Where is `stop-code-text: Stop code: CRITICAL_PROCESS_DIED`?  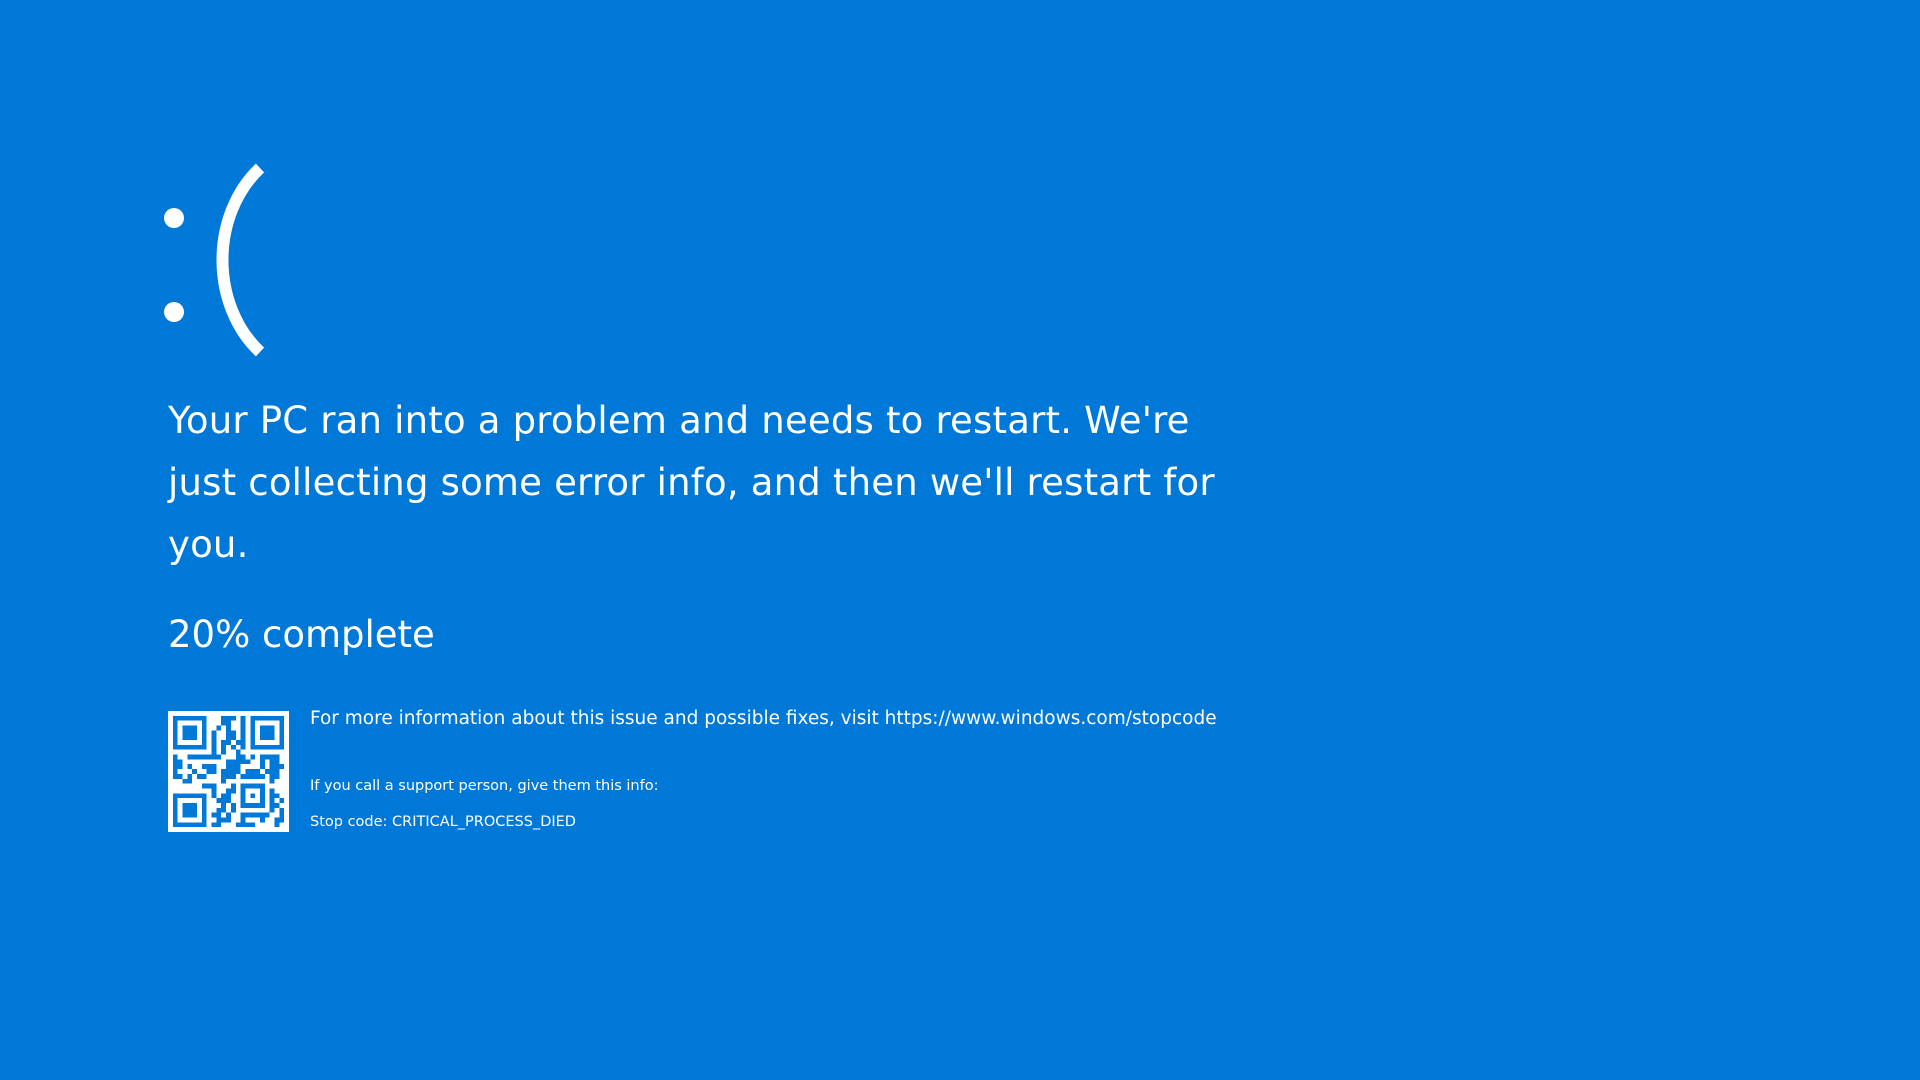
stop-code-text: Stop code: CRITICAL_PROCESS_DIED is located at coordinates (443, 822).